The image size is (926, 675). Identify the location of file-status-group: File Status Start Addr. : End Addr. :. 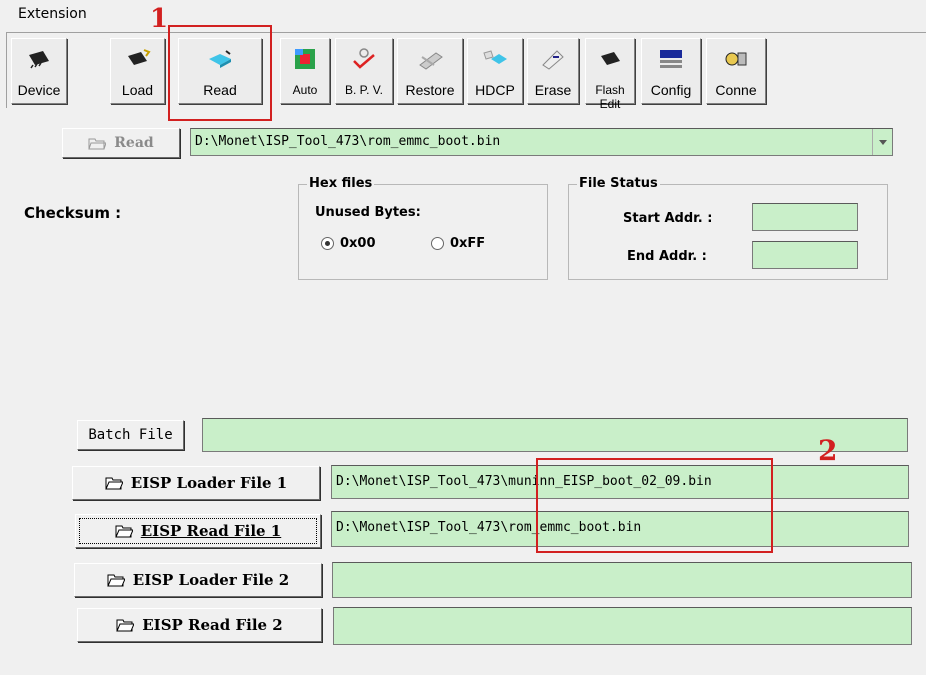
(728, 228).